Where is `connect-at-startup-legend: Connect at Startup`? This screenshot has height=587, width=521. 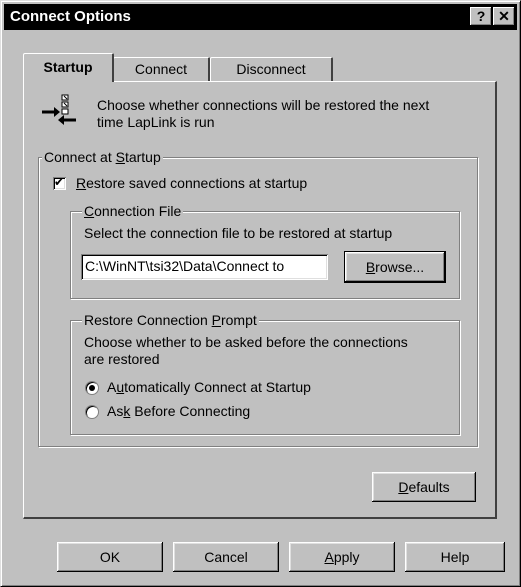 connect-at-startup-legend: Connect at Startup is located at coordinates (102, 157).